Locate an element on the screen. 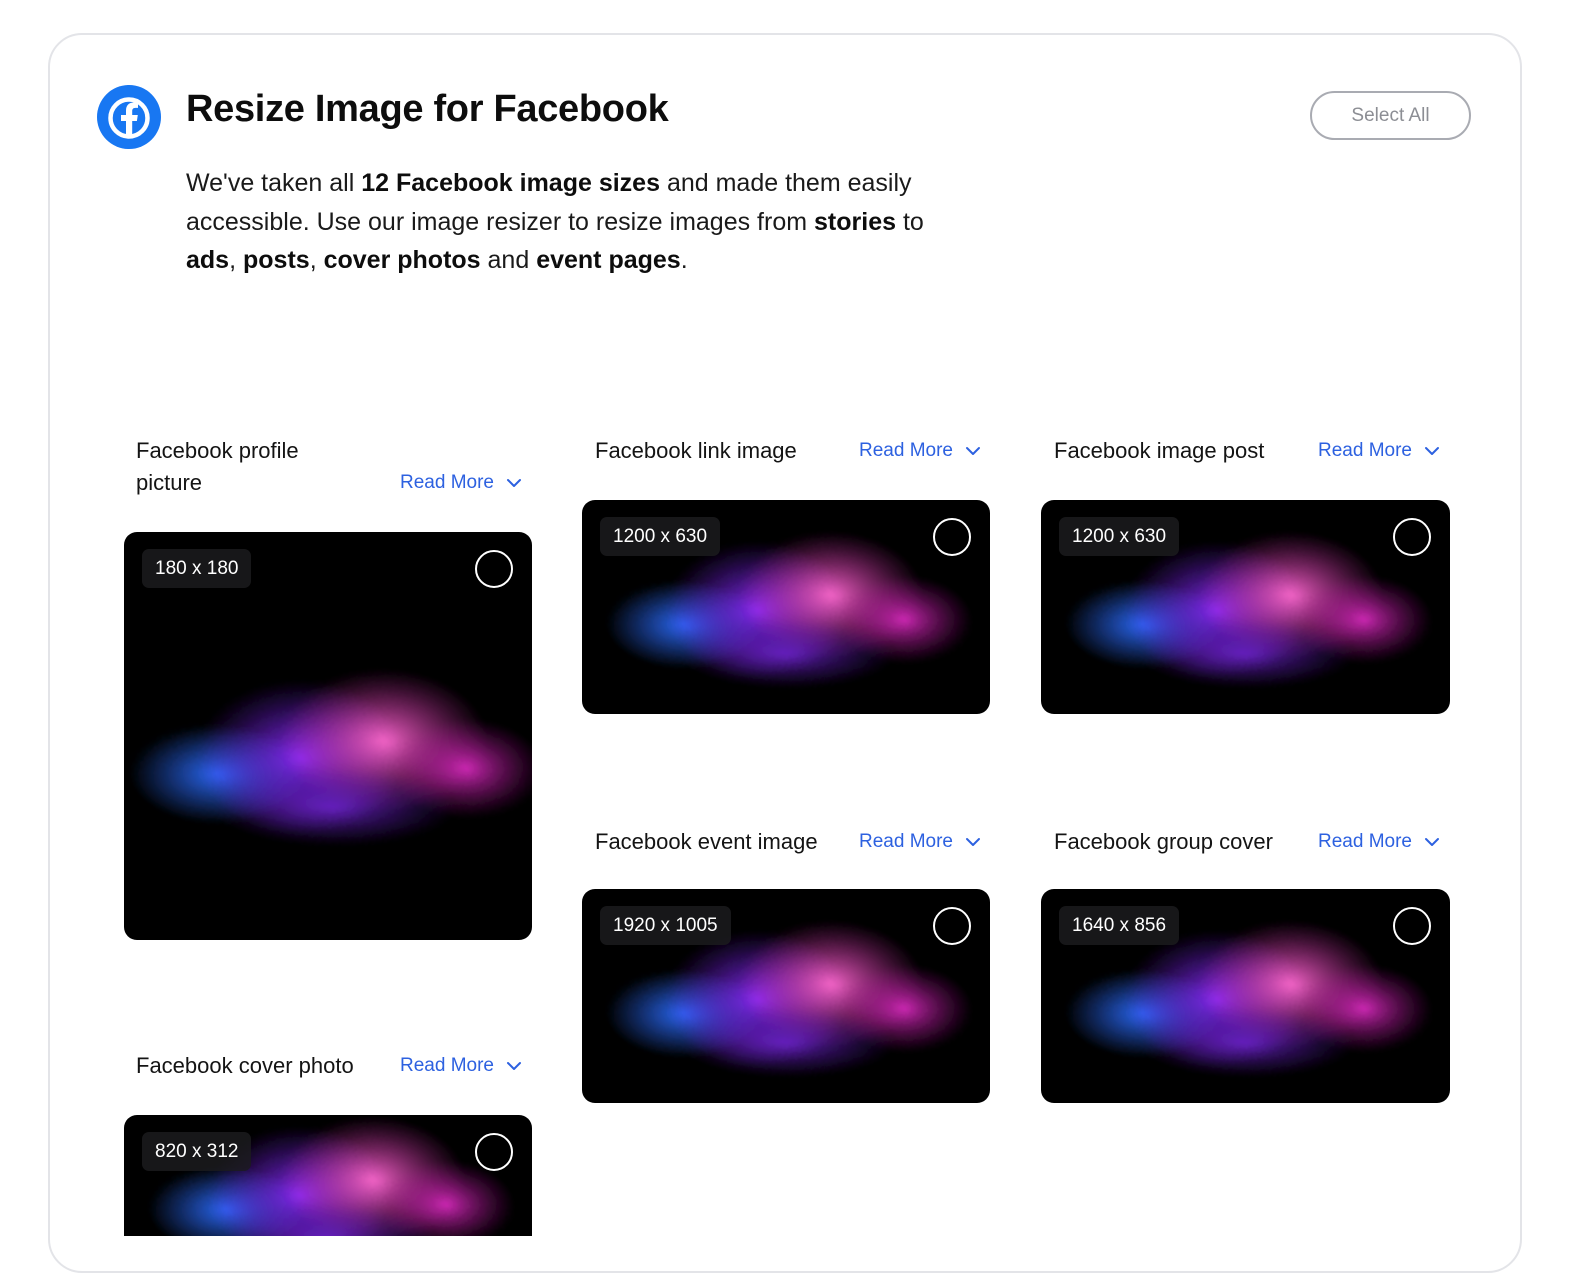 The image size is (1596, 1273). size-badge: 1640 x 856 is located at coordinates (1119, 925).